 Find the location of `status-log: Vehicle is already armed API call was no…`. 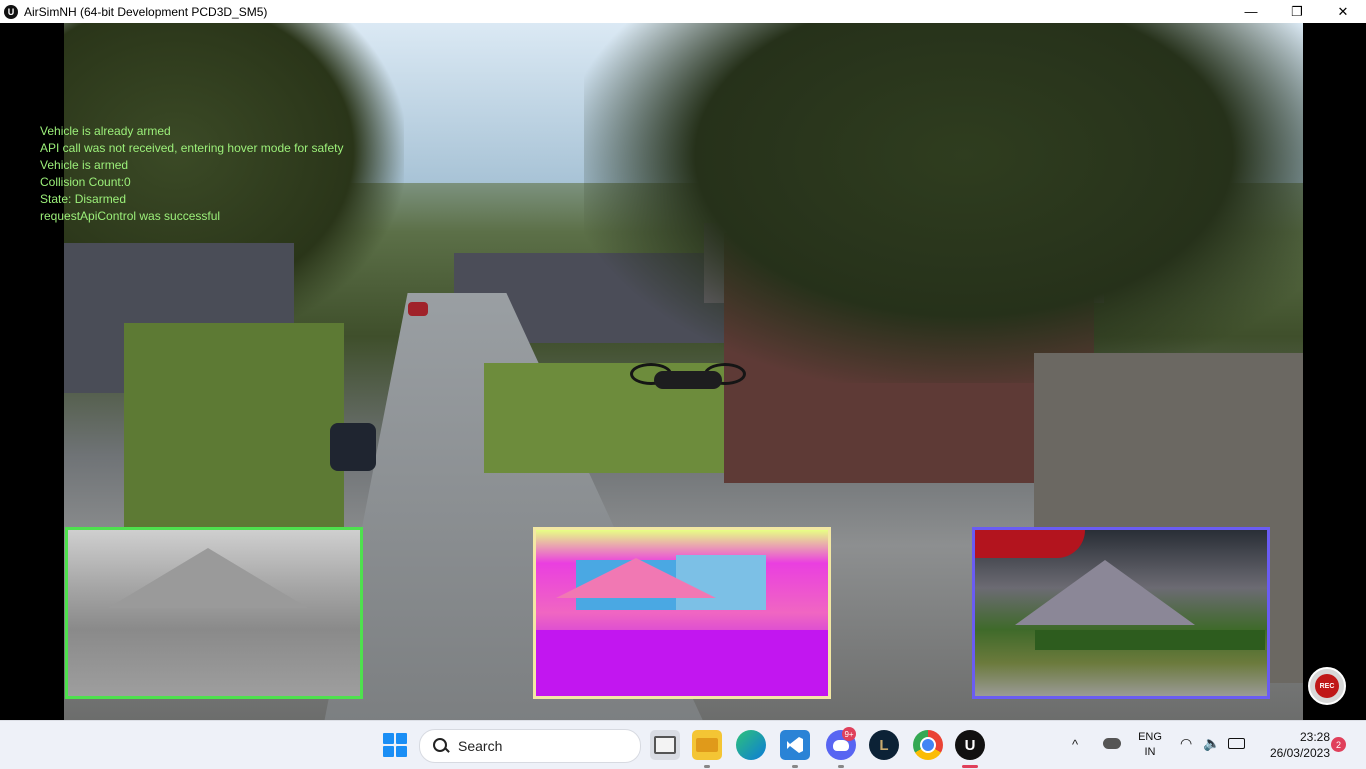

status-log: Vehicle is already armed API call was no… is located at coordinates (192, 174).